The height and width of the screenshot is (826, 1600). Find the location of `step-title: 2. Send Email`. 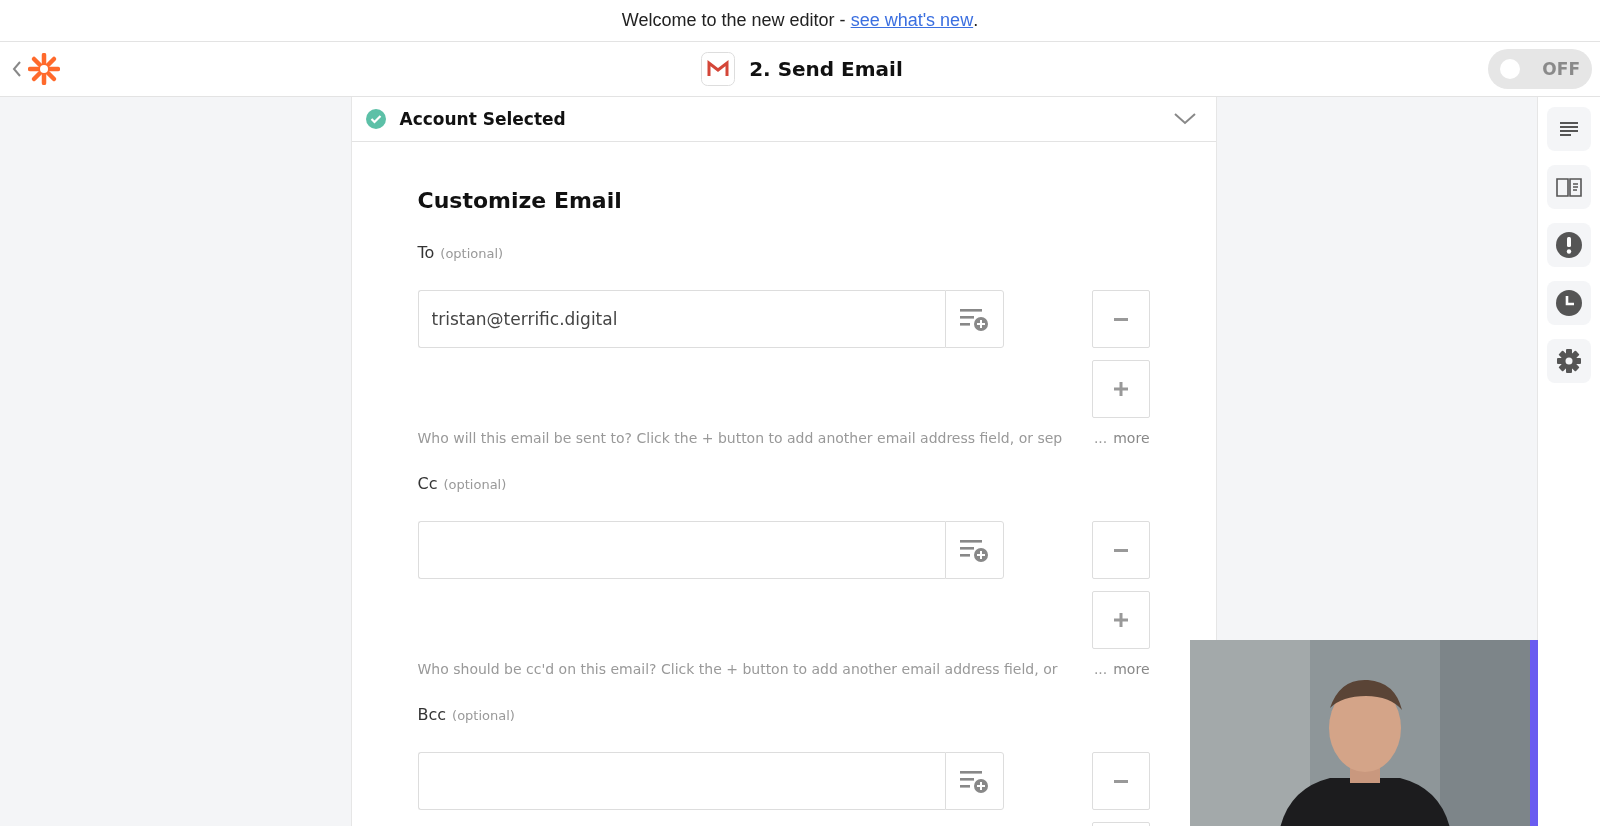

step-title: 2. Send Email is located at coordinates (826, 69).